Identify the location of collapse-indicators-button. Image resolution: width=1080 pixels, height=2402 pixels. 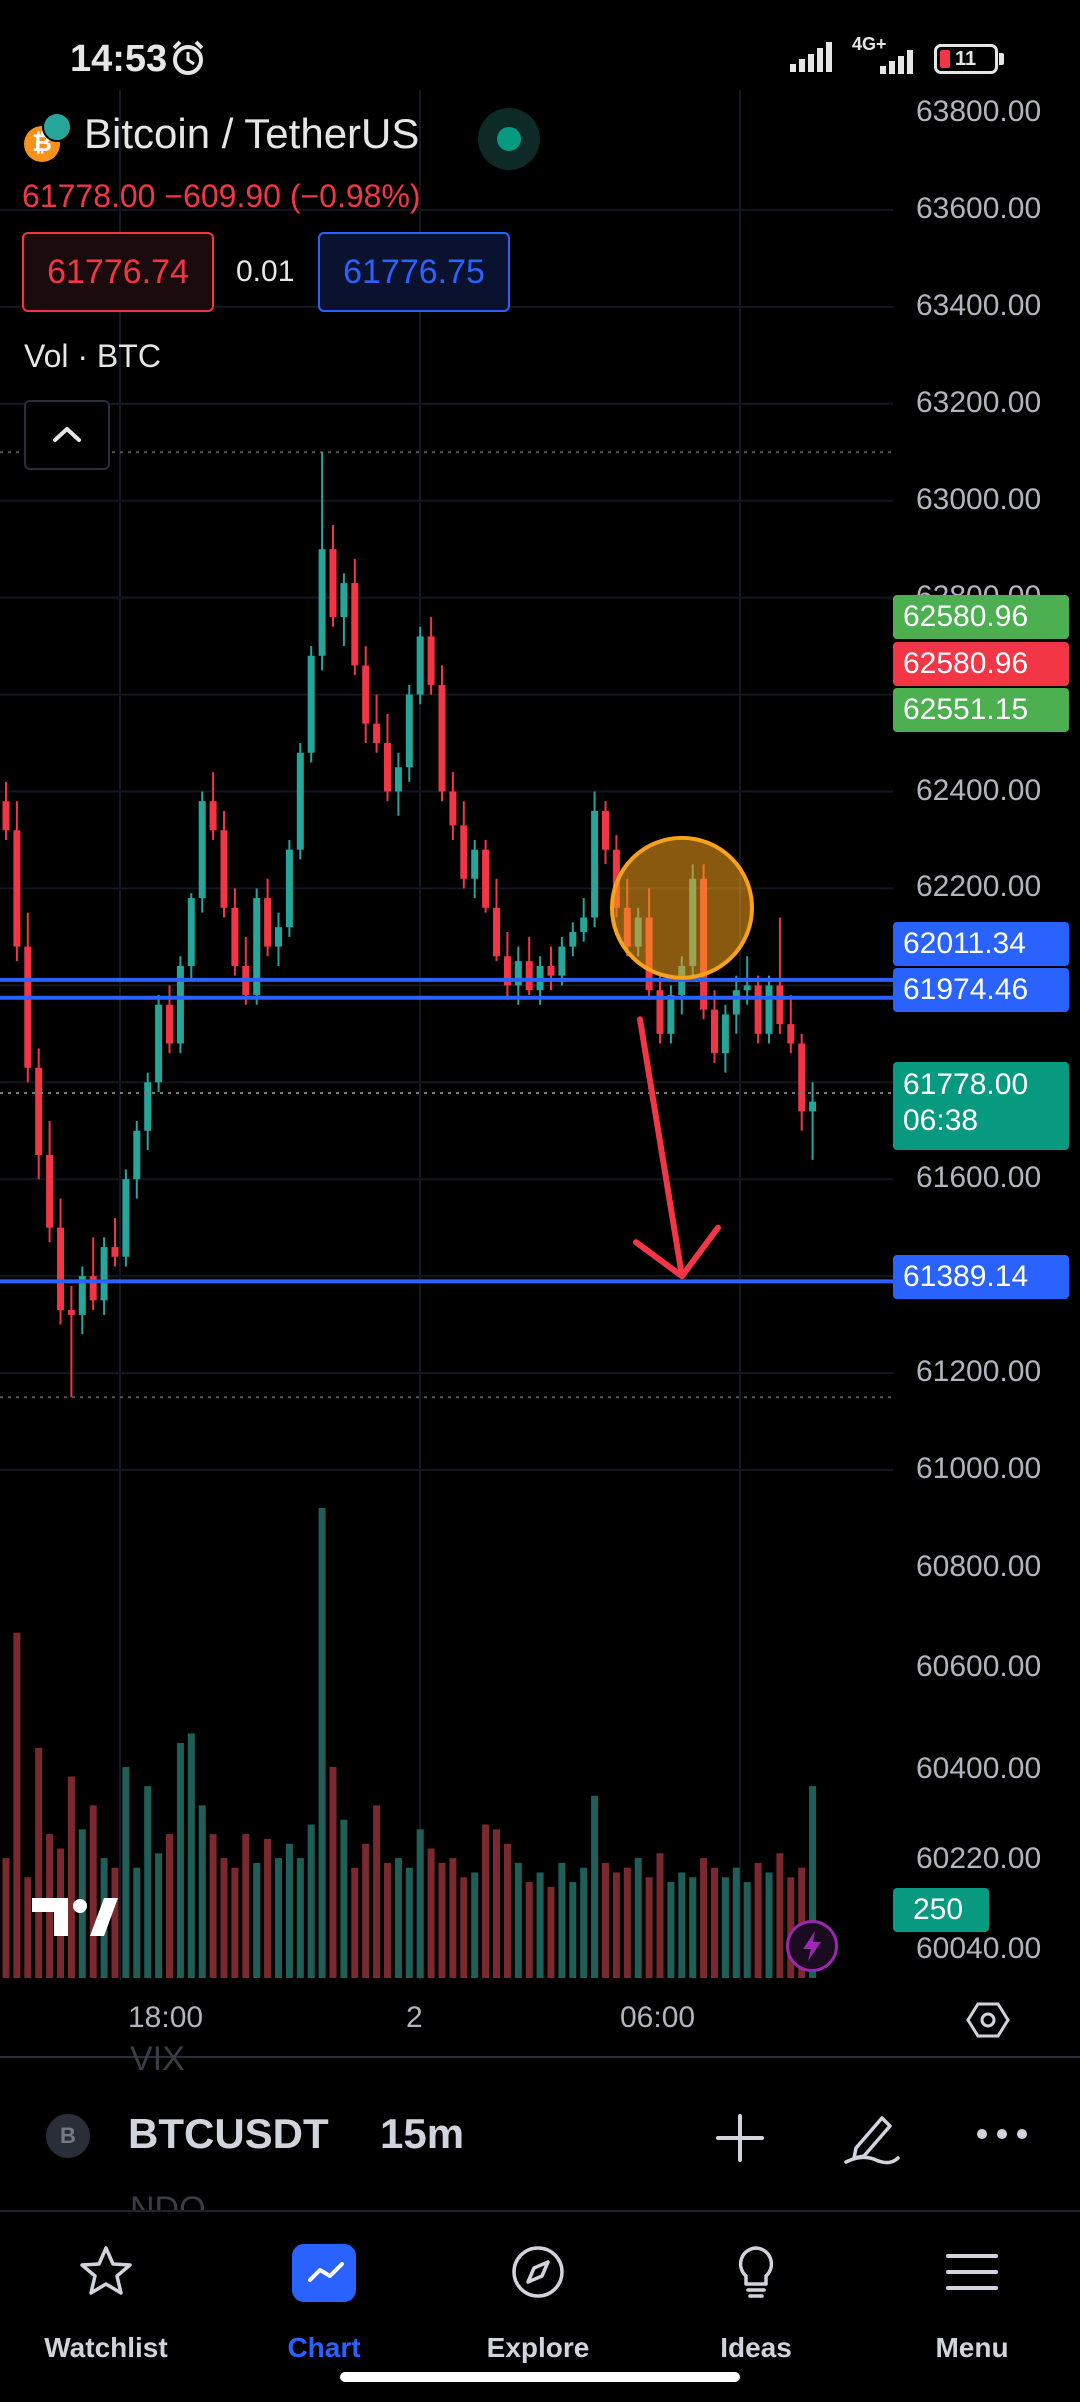
(67, 435).